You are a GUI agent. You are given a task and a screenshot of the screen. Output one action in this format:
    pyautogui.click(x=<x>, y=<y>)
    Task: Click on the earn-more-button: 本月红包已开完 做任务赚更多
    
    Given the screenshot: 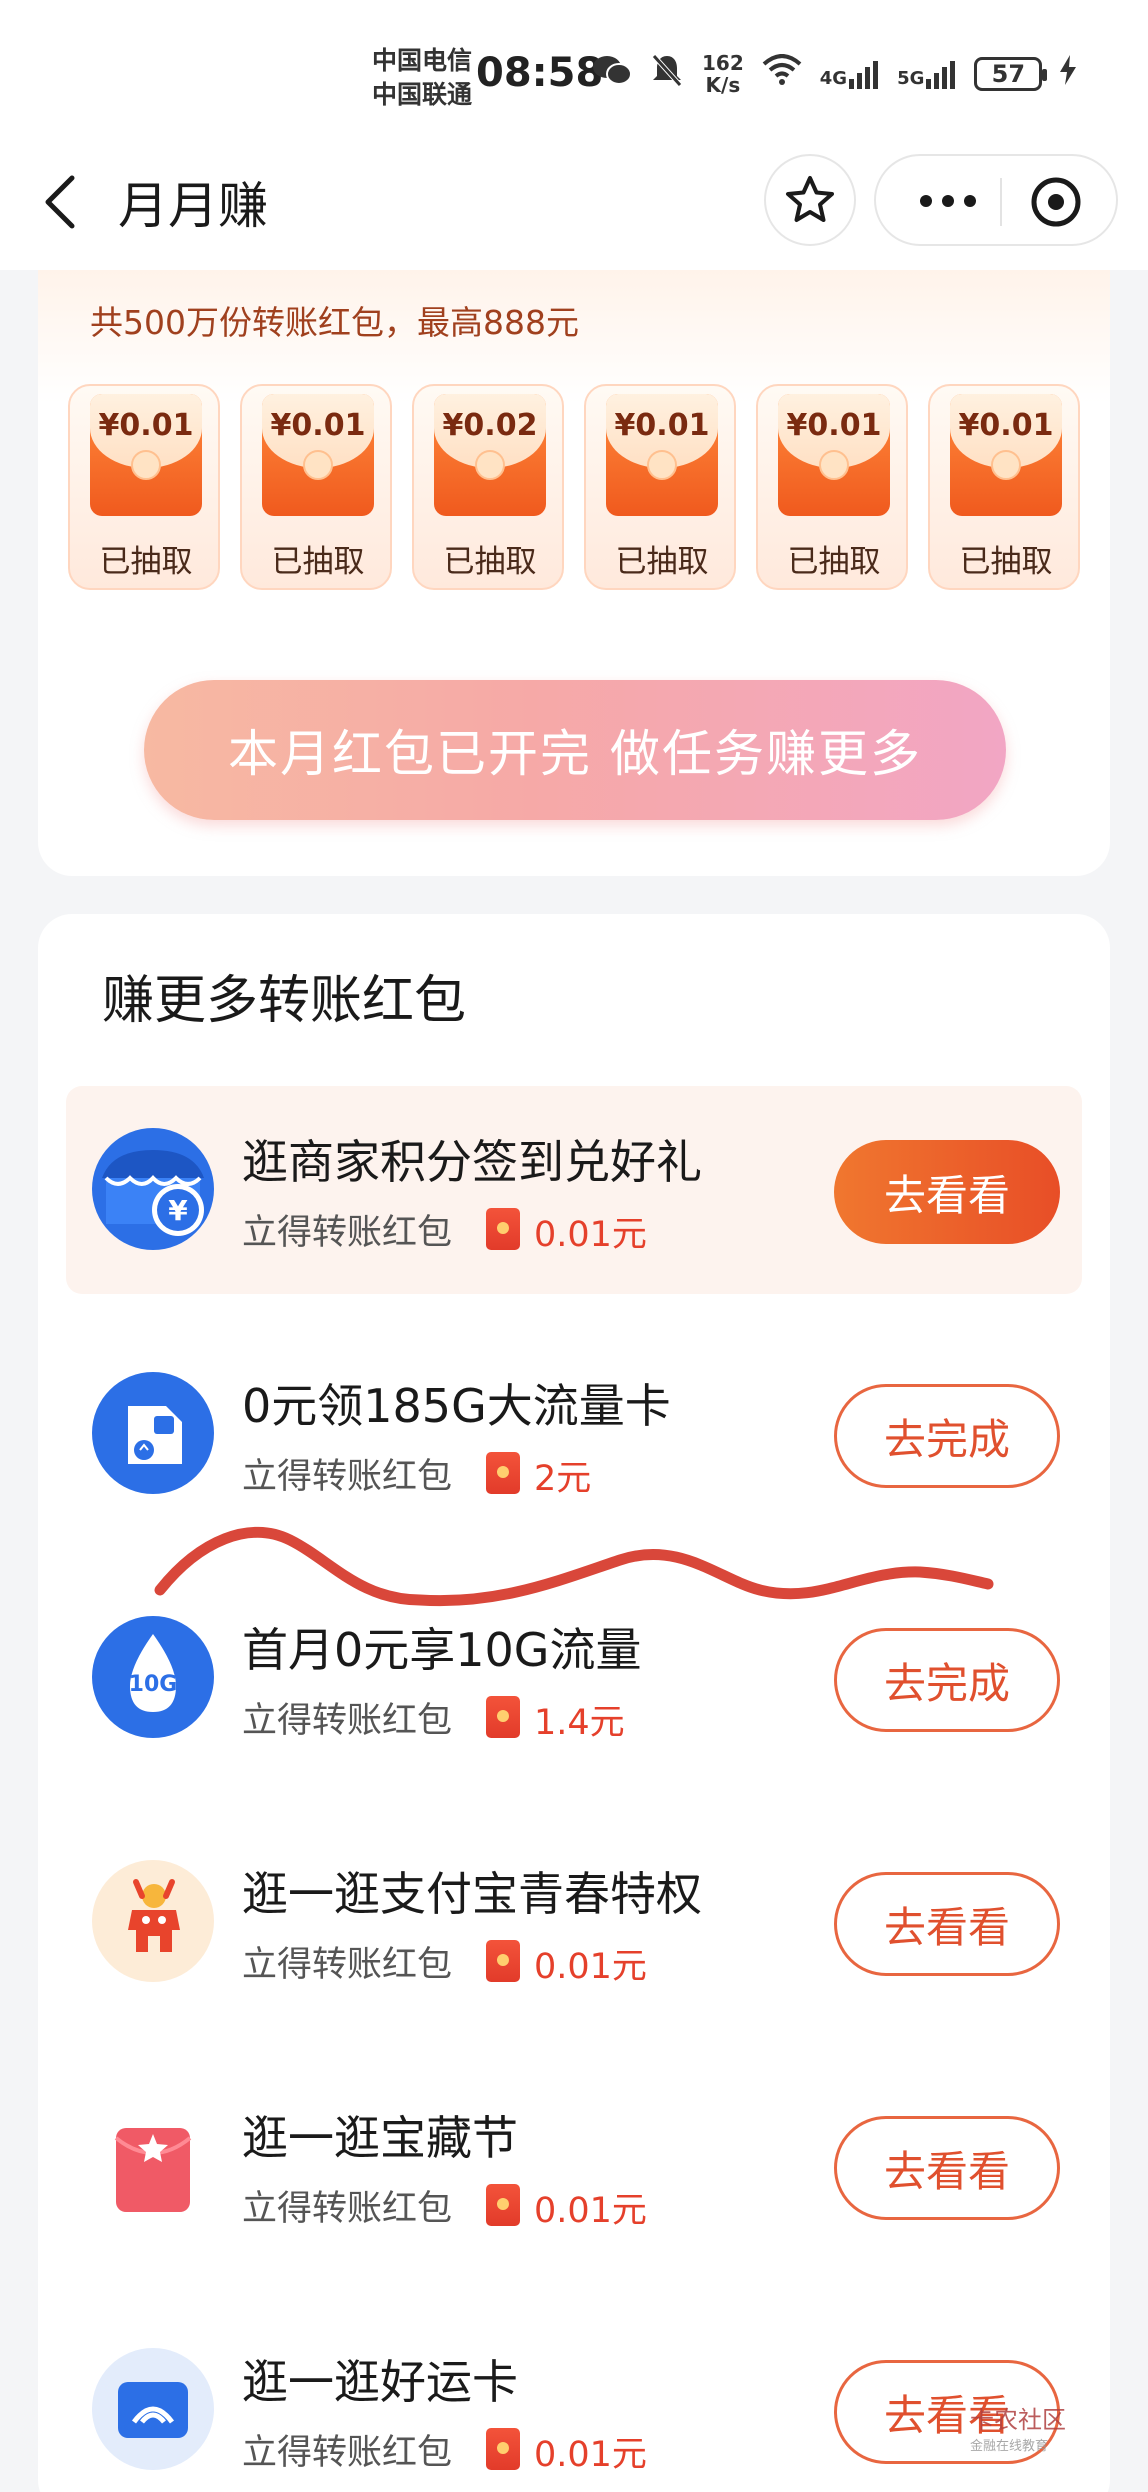 What is the action you would take?
    pyautogui.click(x=575, y=750)
    